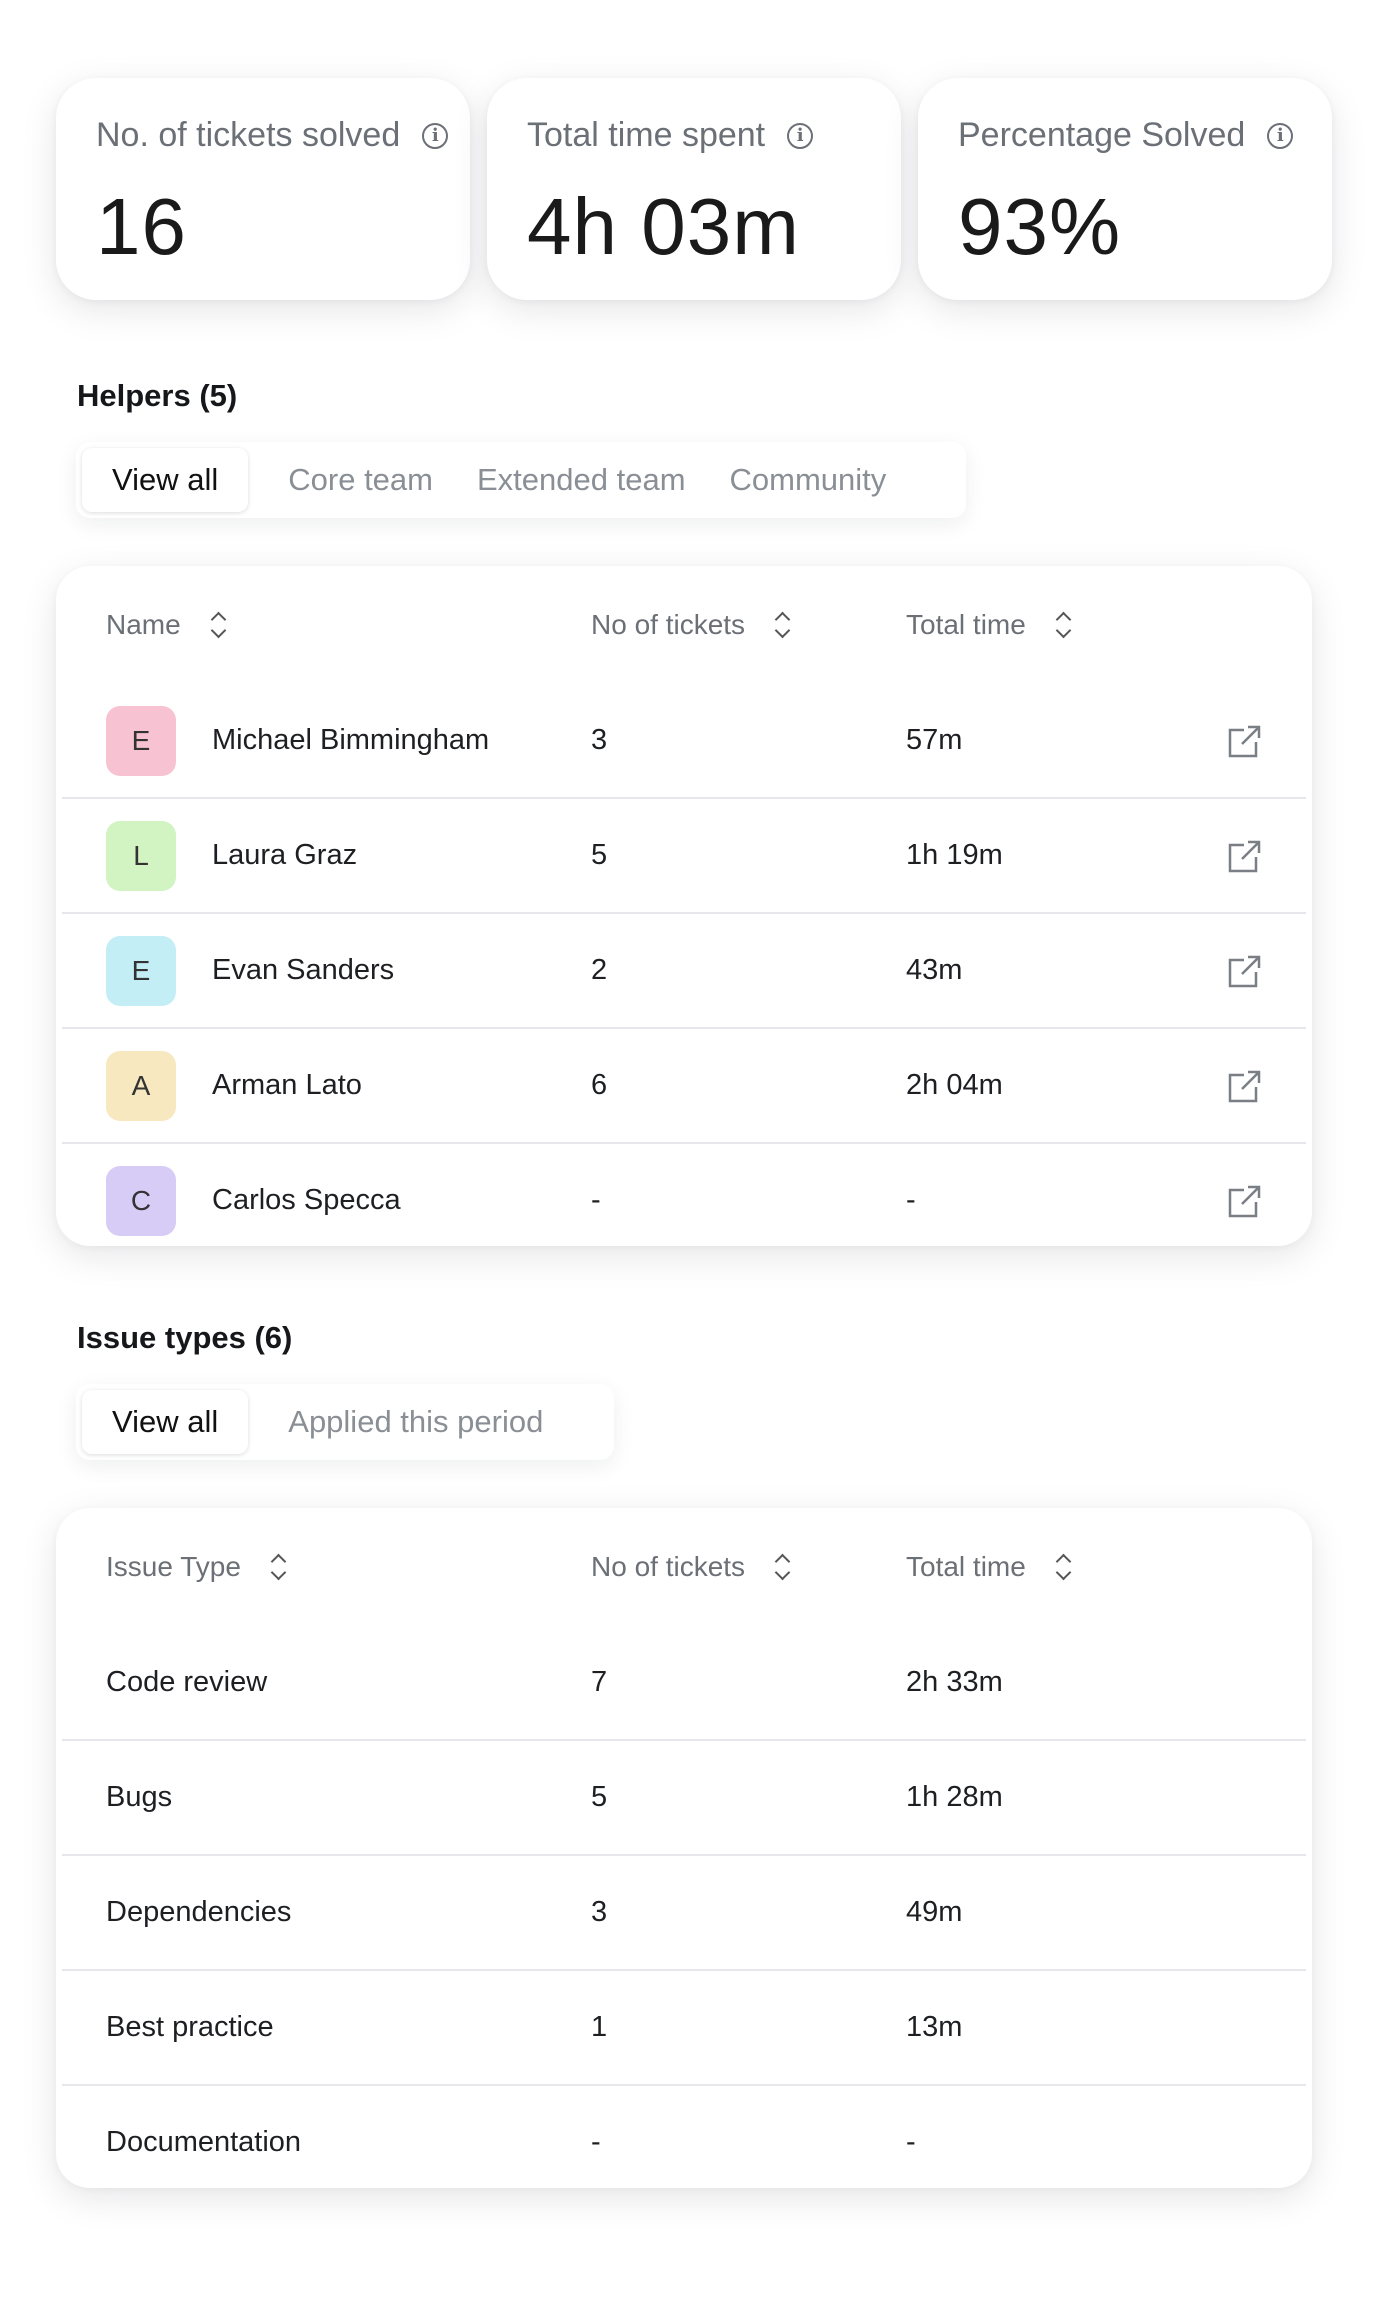 The height and width of the screenshot is (2302, 1400). Describe the element at coordinates (684, 854) in the screenshot. I see `table-row: L Laura Graz 5 1h 19m` at that location.